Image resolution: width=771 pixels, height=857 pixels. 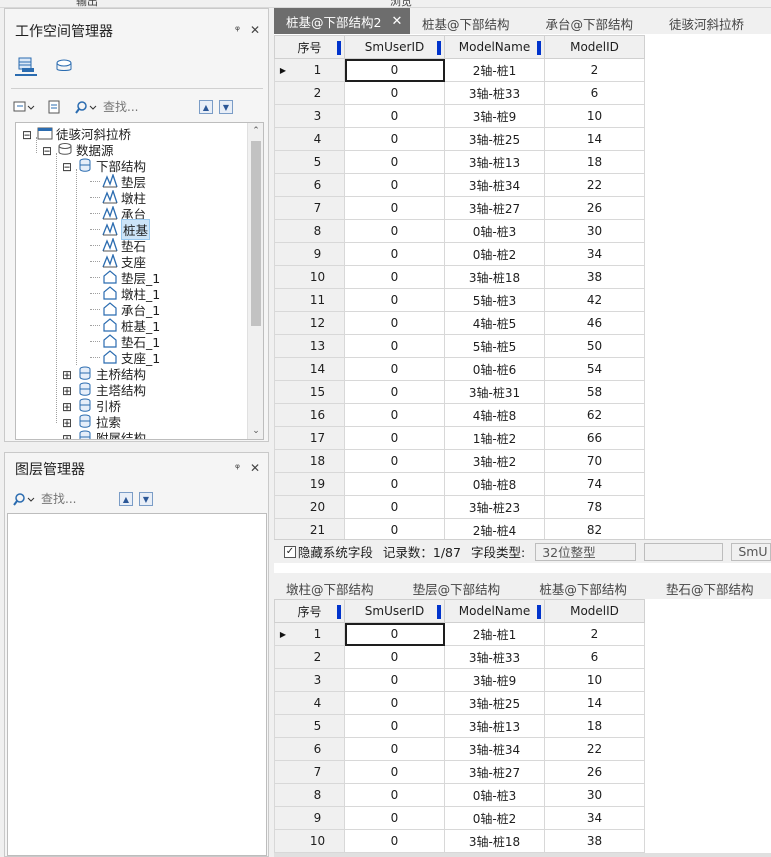 What do you see at coordinates (394, 611) in the screenshot?
I see `column-header: SmUserID` at bounding box center [394, 611].